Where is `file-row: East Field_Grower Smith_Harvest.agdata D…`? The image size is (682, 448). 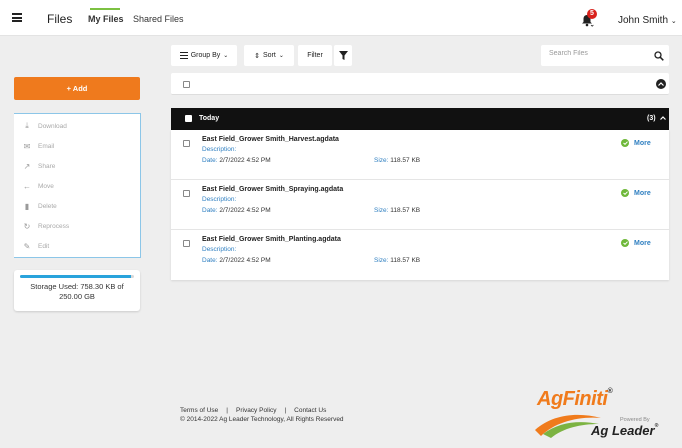
file-row: East Field_Grower Smith_Harvest.agdata D… is located at coordinates (420, 155).